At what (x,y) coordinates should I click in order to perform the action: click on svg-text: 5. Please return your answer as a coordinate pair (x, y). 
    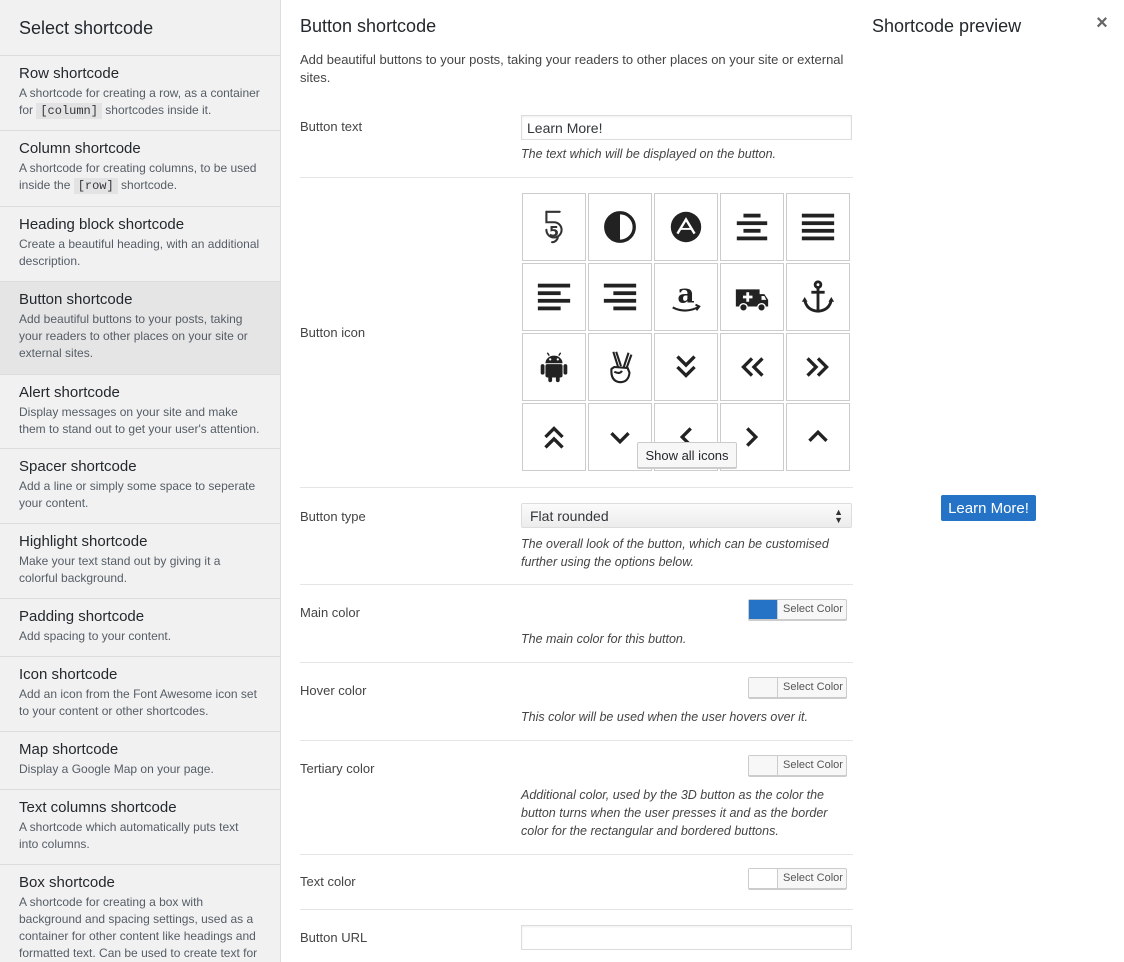
    Looking at the image, I should click on (554, 233).